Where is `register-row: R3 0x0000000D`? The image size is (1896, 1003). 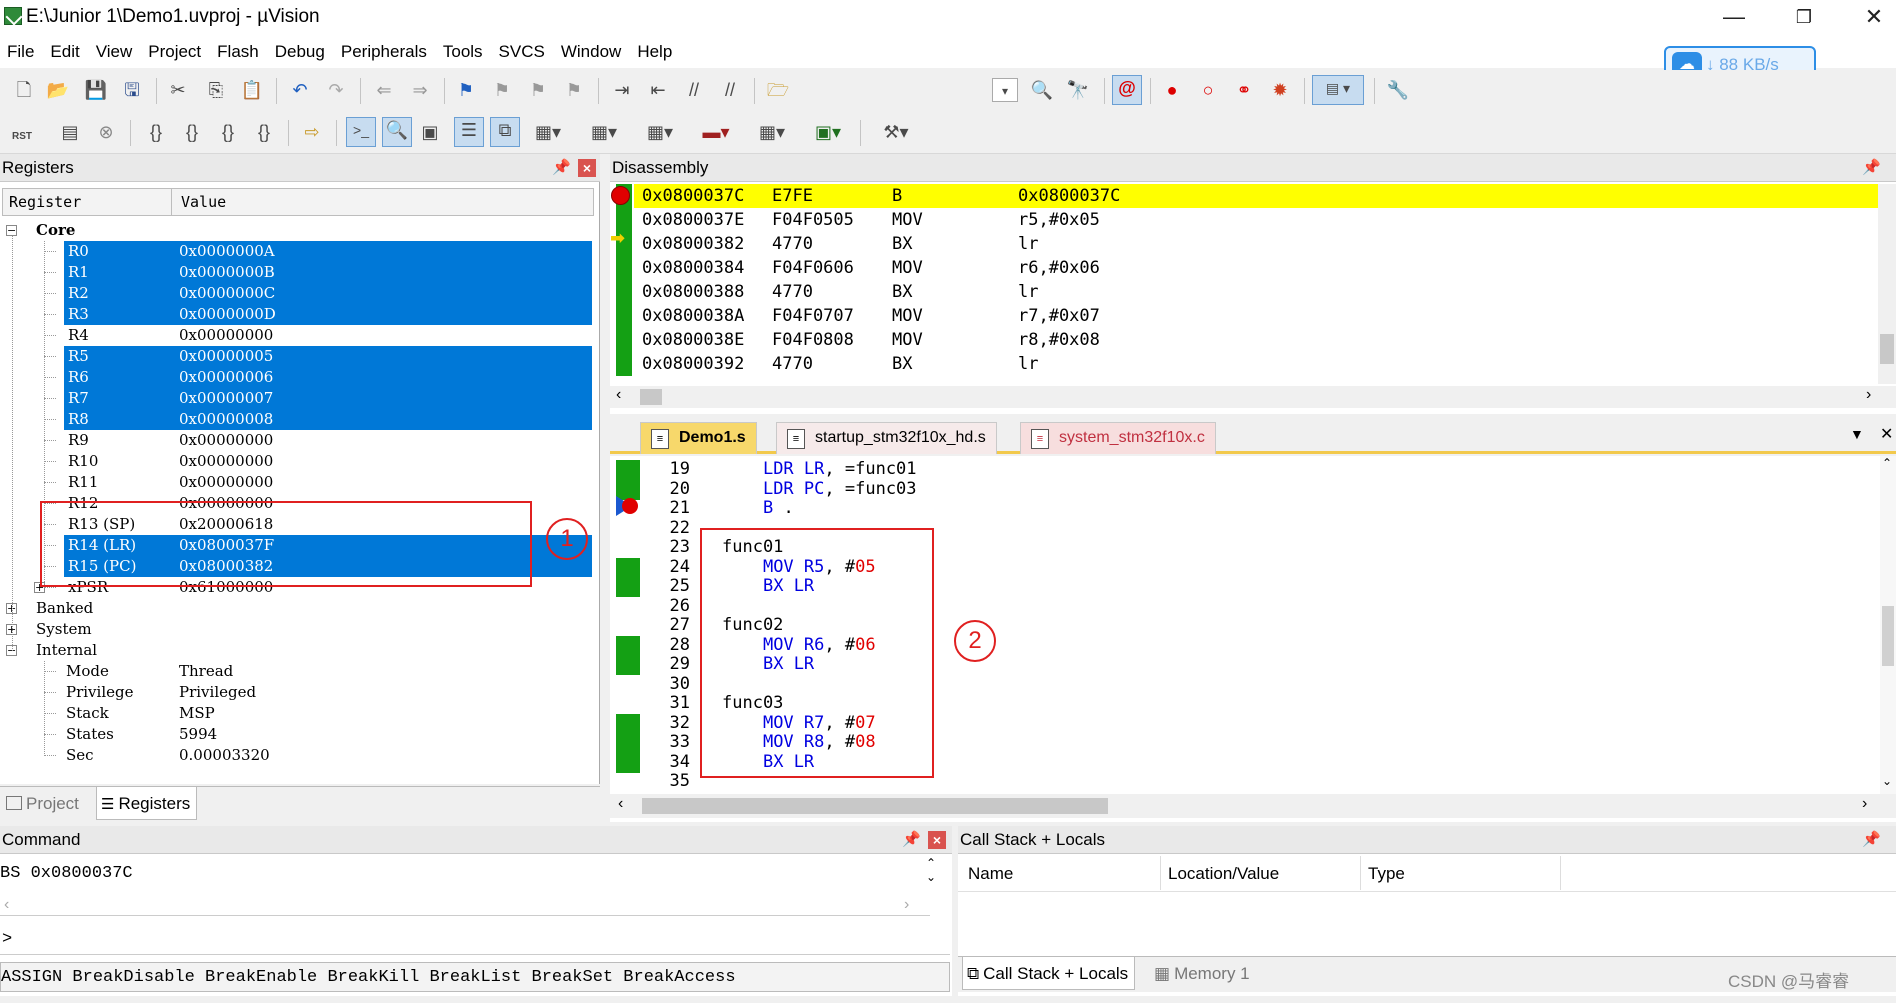 register-row: R3 0x0000000D is located at coordinates (299, 314).